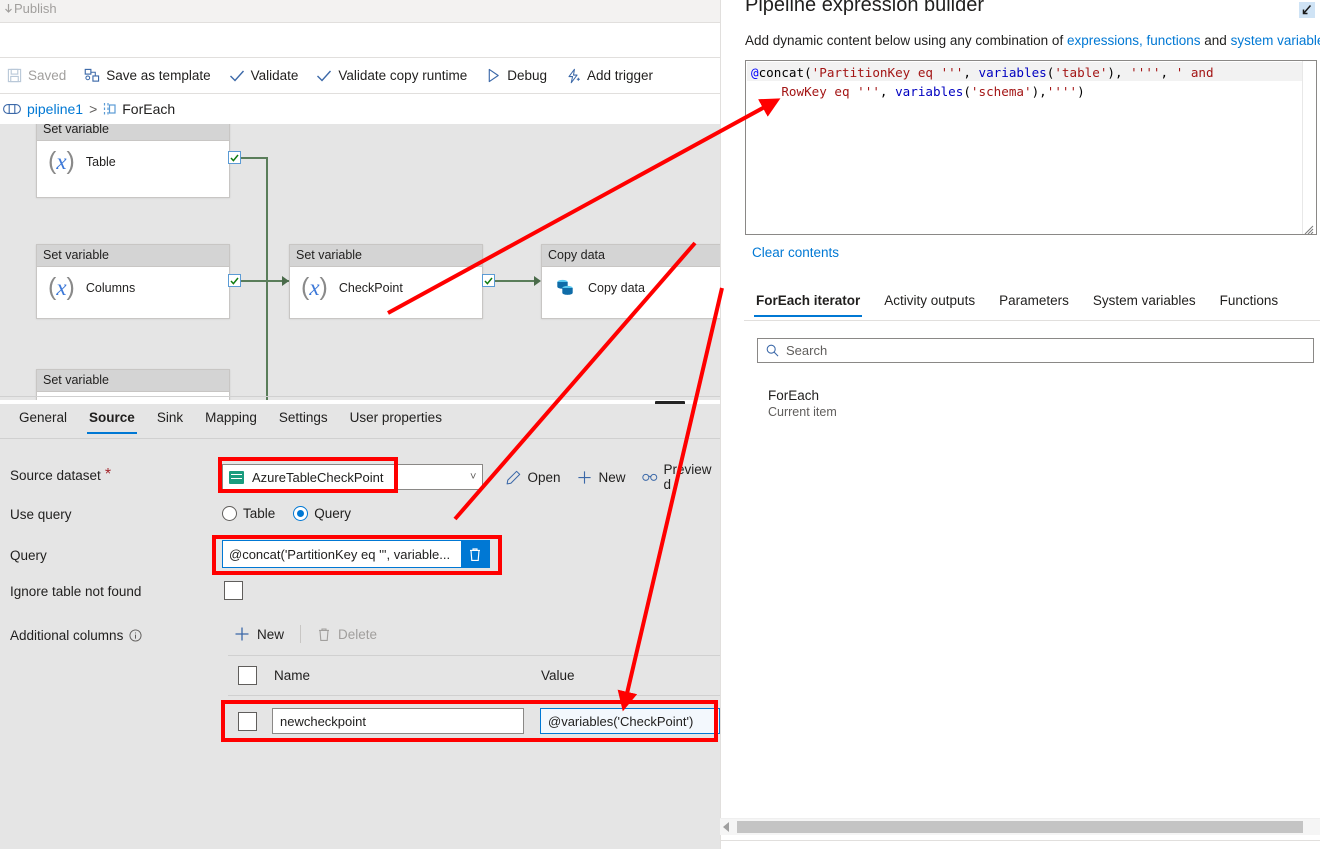  I want to click on debug-button: Debug, so click(516, 75).